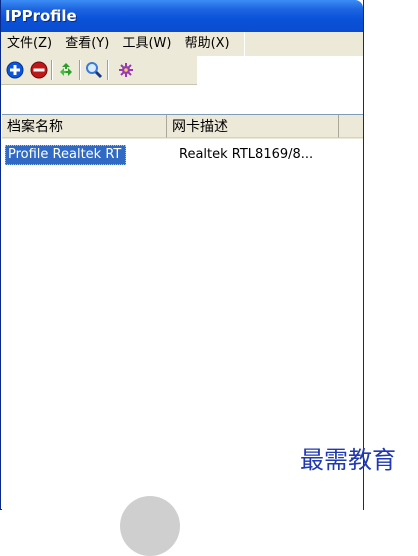 The width and height of the screenshot is (418, 556). Describe the element at coordinates (182, 16) in the screenshot. I see `title-bar: IPProfile` at that location.